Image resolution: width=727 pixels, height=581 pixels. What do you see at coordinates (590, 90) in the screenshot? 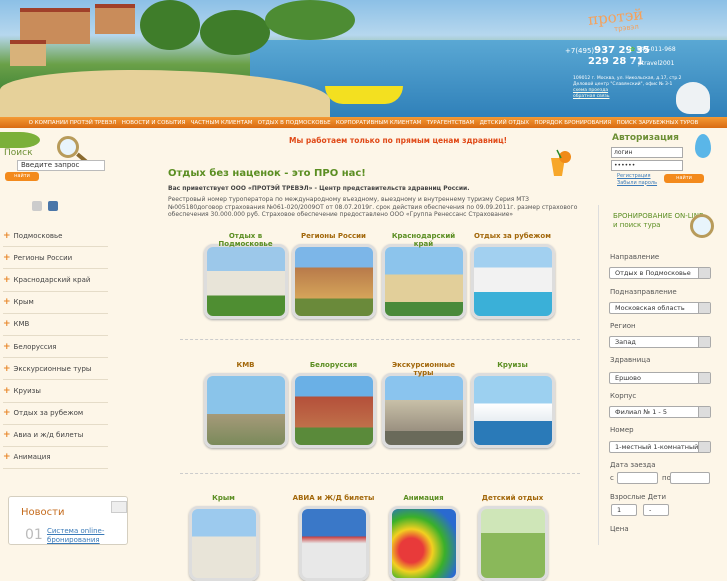
I see `map-link: схема проезда` at bounding box center [590, 90].